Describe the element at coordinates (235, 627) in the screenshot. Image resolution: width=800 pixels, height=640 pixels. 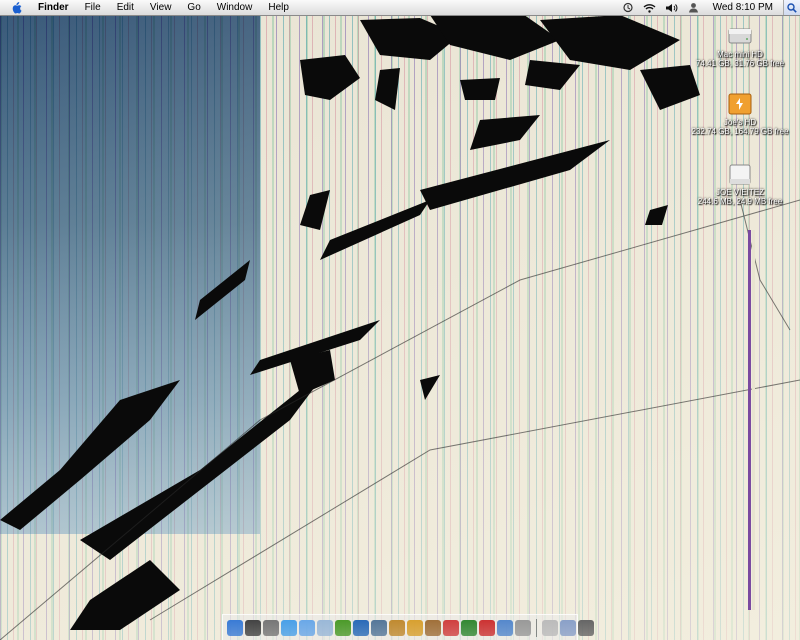
I see `finder-icon` at that location.